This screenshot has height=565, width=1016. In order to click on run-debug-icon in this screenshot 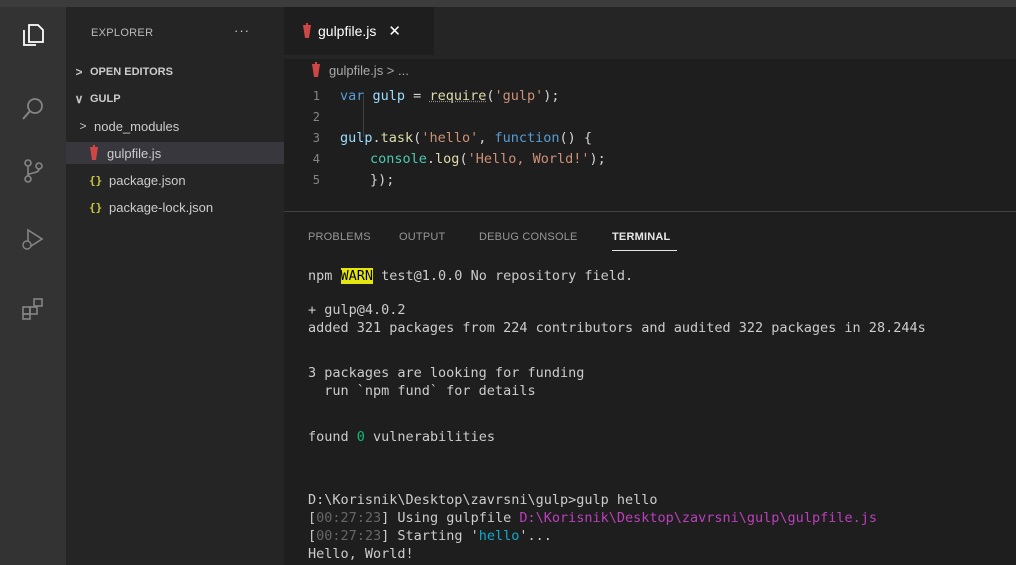, I will do `click(33, 239)`.